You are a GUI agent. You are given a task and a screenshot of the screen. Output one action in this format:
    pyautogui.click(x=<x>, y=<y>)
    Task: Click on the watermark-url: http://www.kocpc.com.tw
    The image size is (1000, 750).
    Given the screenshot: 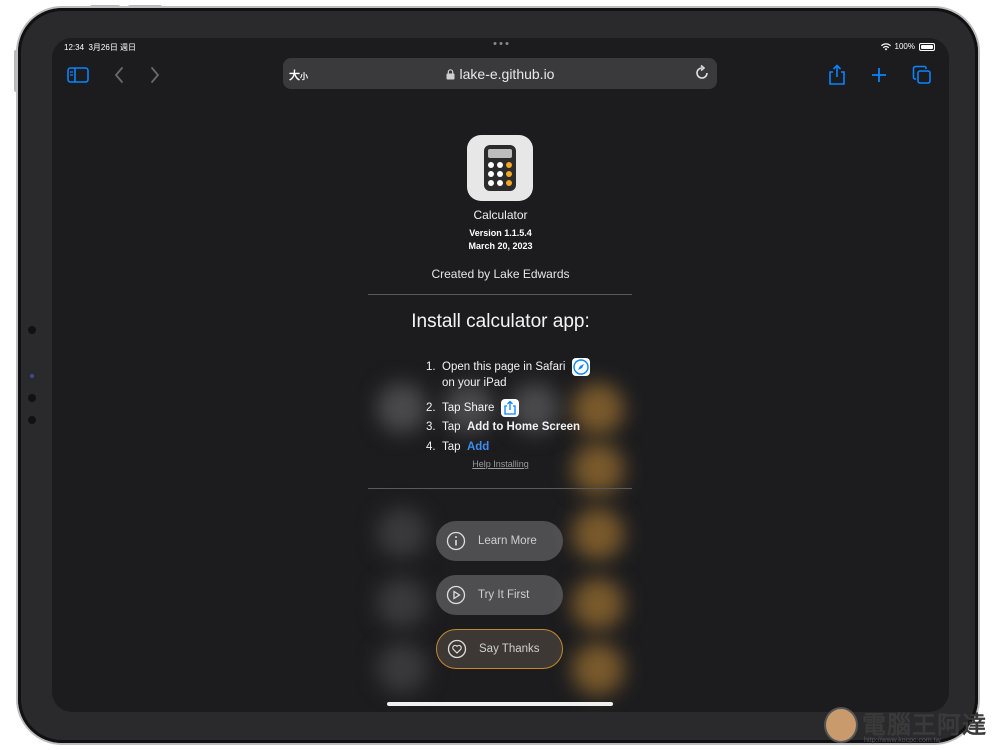 What is the action you would take?
    pyautogui.click(x=902, y=740)
    